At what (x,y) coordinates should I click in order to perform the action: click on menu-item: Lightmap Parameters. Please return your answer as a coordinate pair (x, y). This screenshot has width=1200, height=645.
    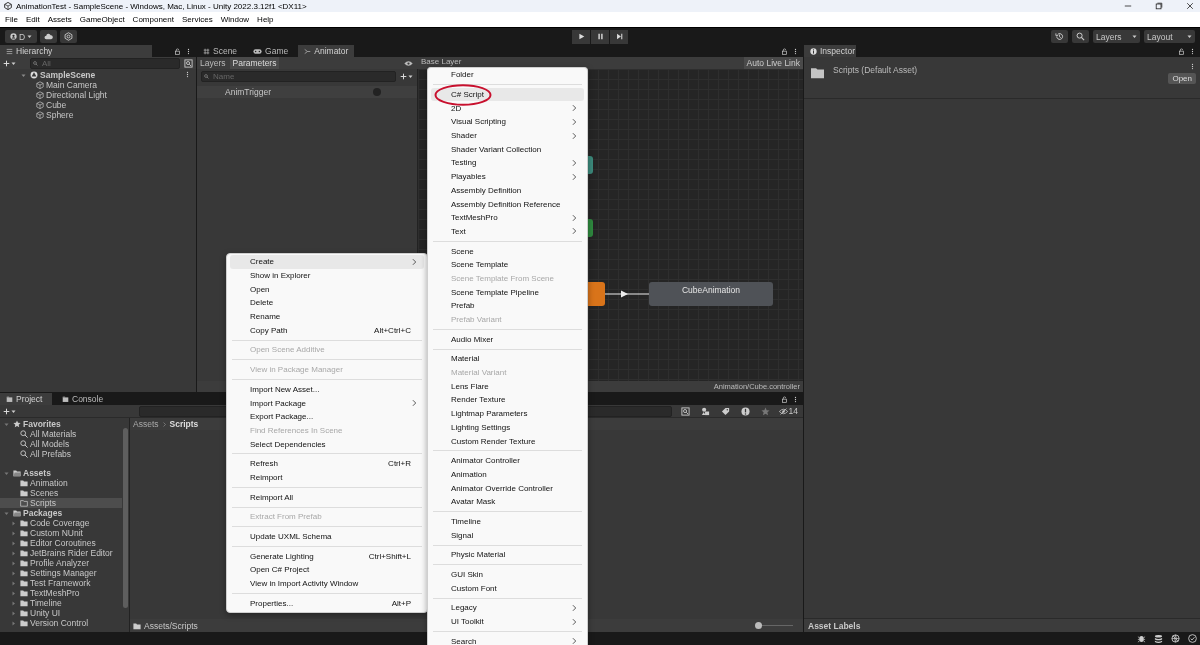
    Looking at the image, I should click on (507, 413).